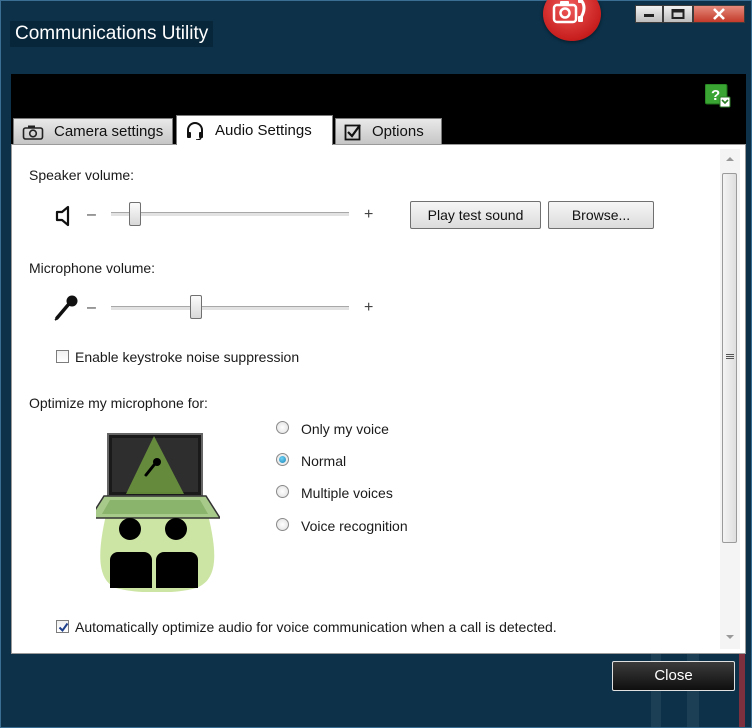 The image size is (752, 728). What do you see at coordinates (66, 310) in the screenshot?
I see `microphone-icon` at bounding box center [66, 310].